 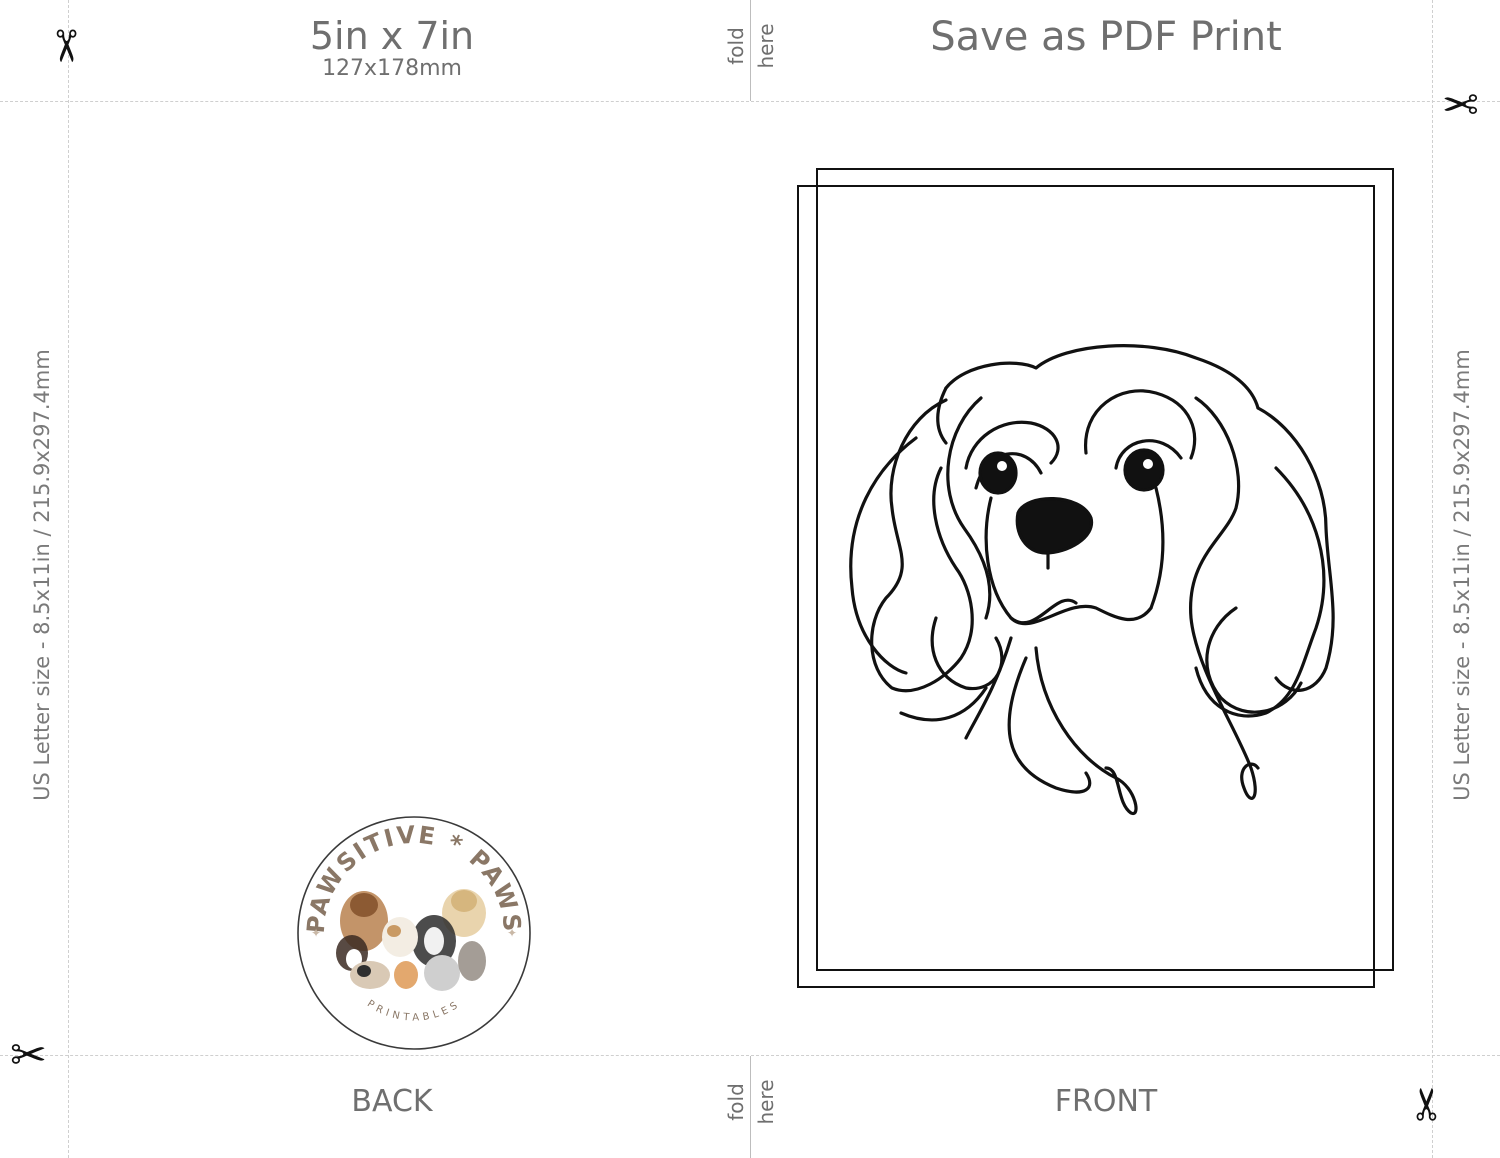 I want to click on fold-word-top-1: fold, so click(x=736, y=46).